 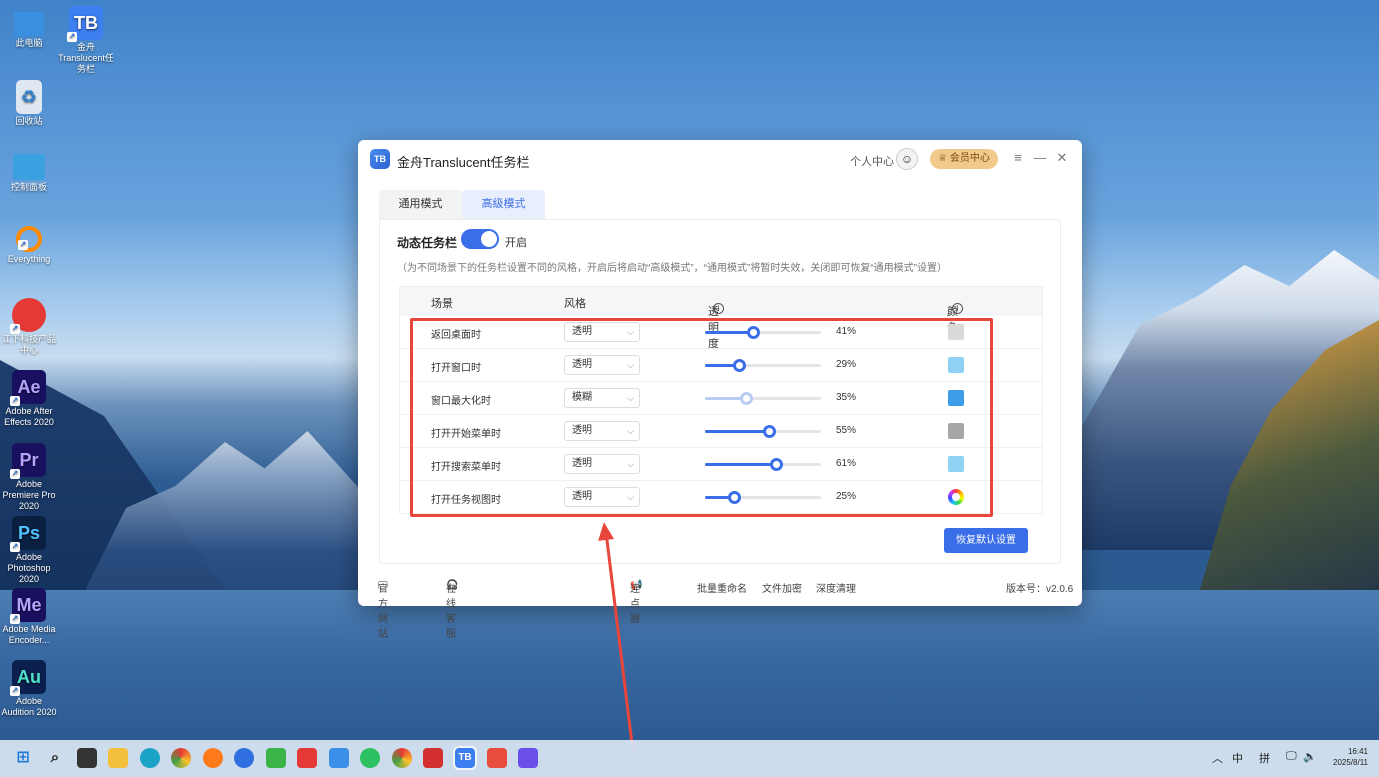 What do you see at coordinates (29, 259) in the screenshot?
I see `desktop-icon-label: Everything` at bounding box center [29, 259].